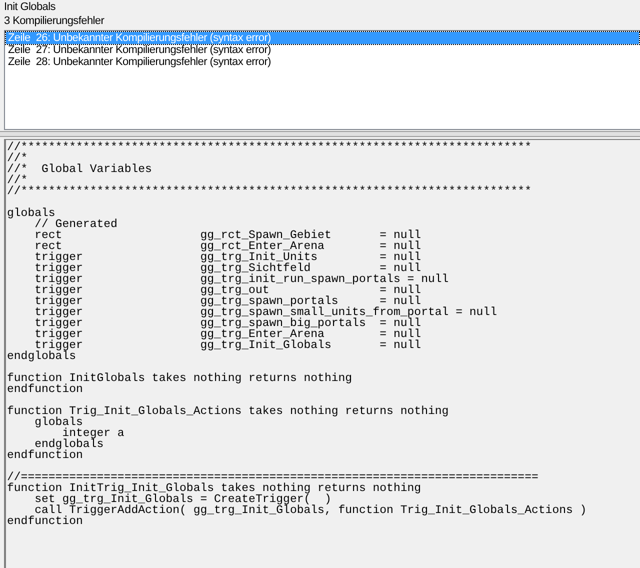 This screenshot has height=568, width=640. I want to click on code-line: // Generated, so click(76, 224).